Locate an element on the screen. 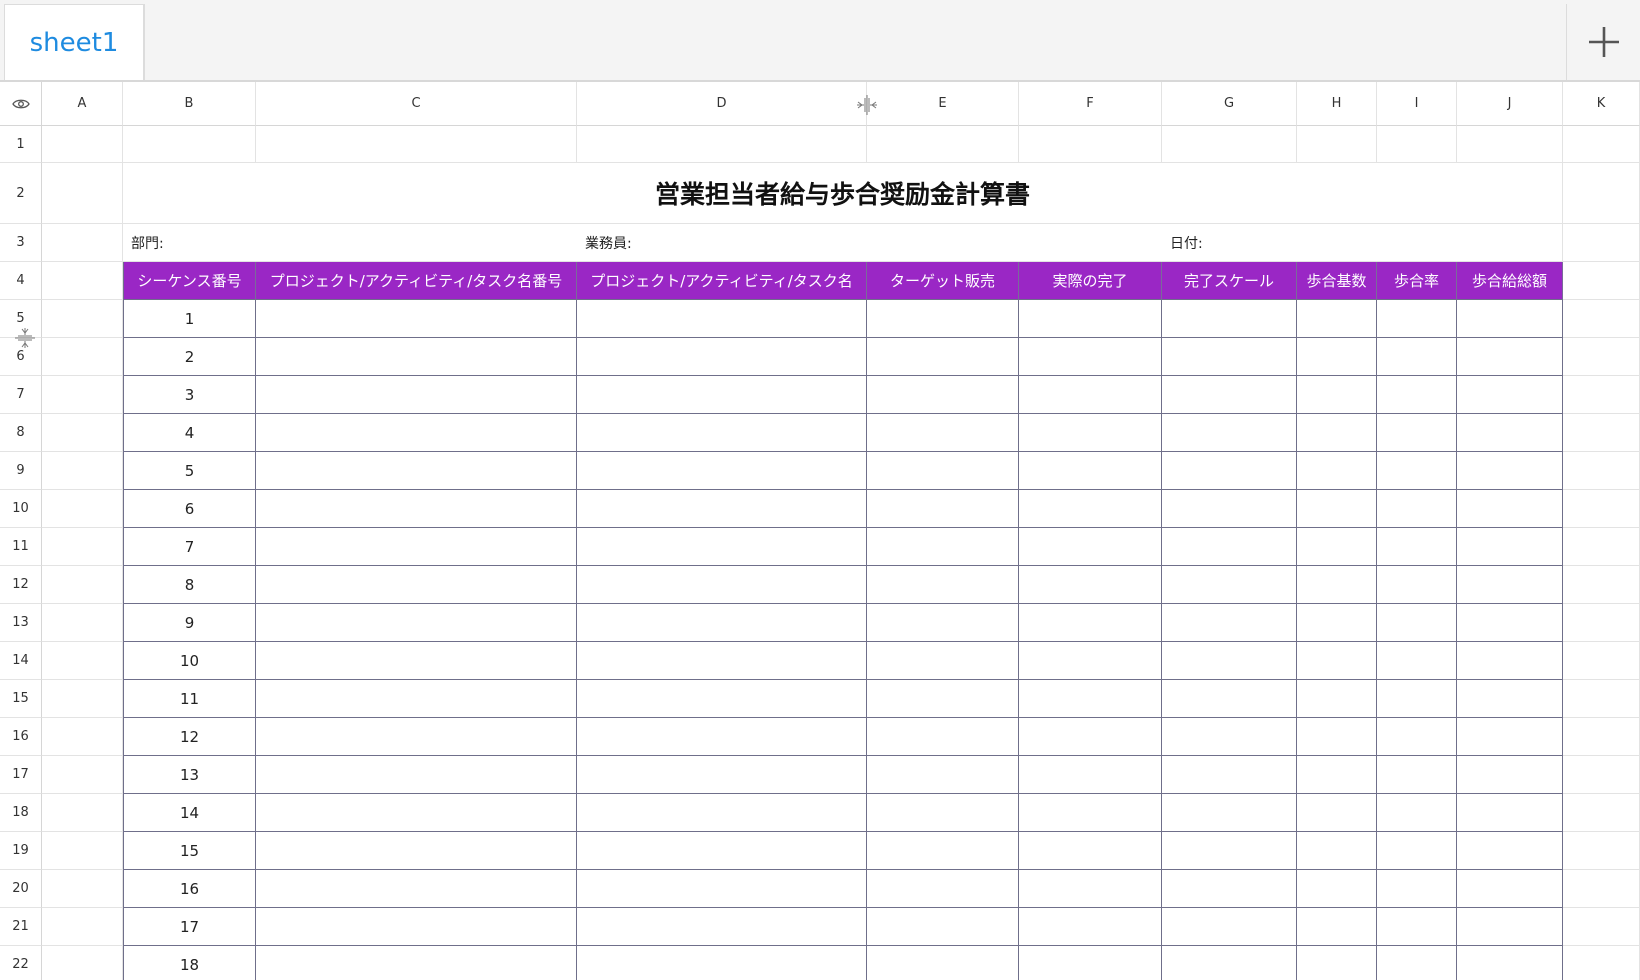  add-sheet-button is located at coordinates (1603, 42).